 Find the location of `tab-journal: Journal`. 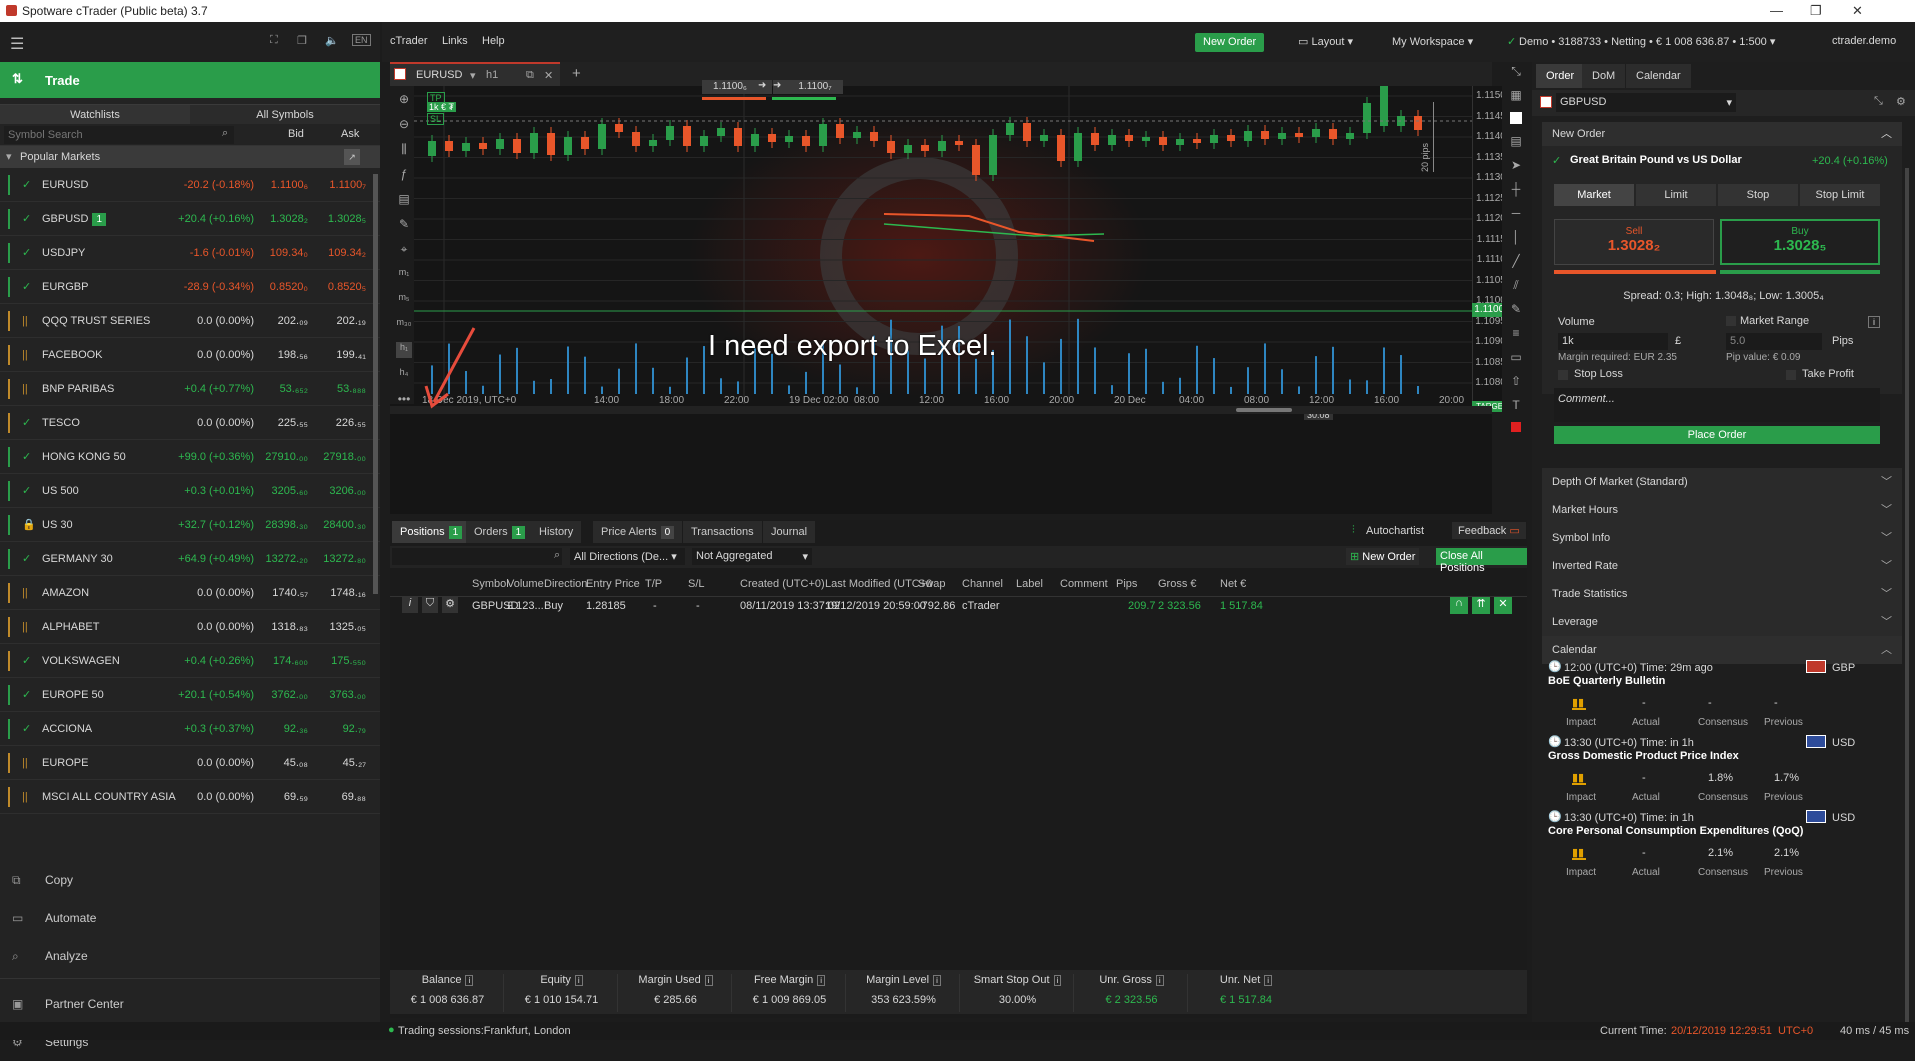

tab-journal: Journal is located at coordinates (789, 532).